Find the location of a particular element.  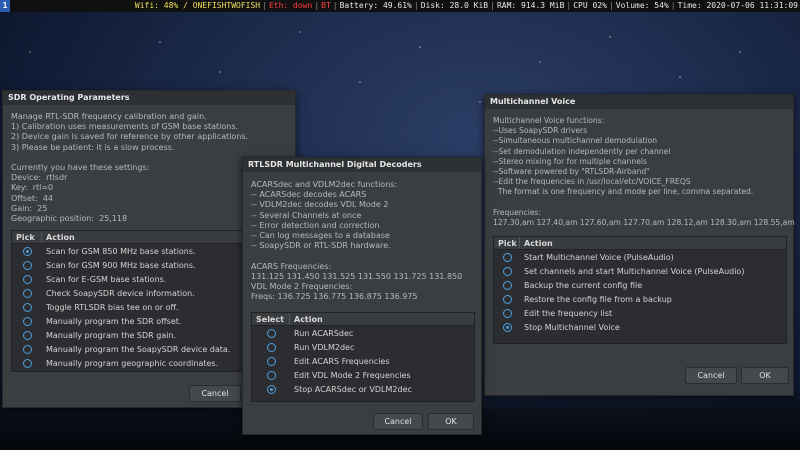

clock: Time: 2020-07-06 11:31:09 is located at coordinates (737, 5).